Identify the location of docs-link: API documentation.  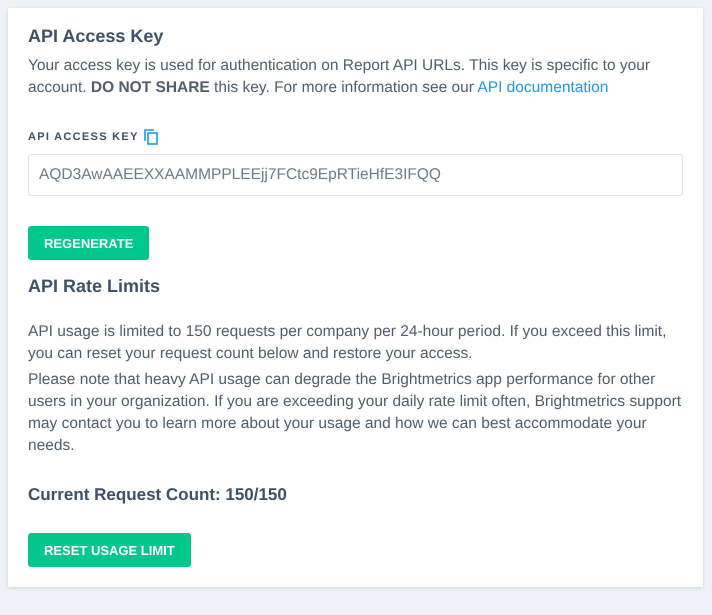
(542, 87).